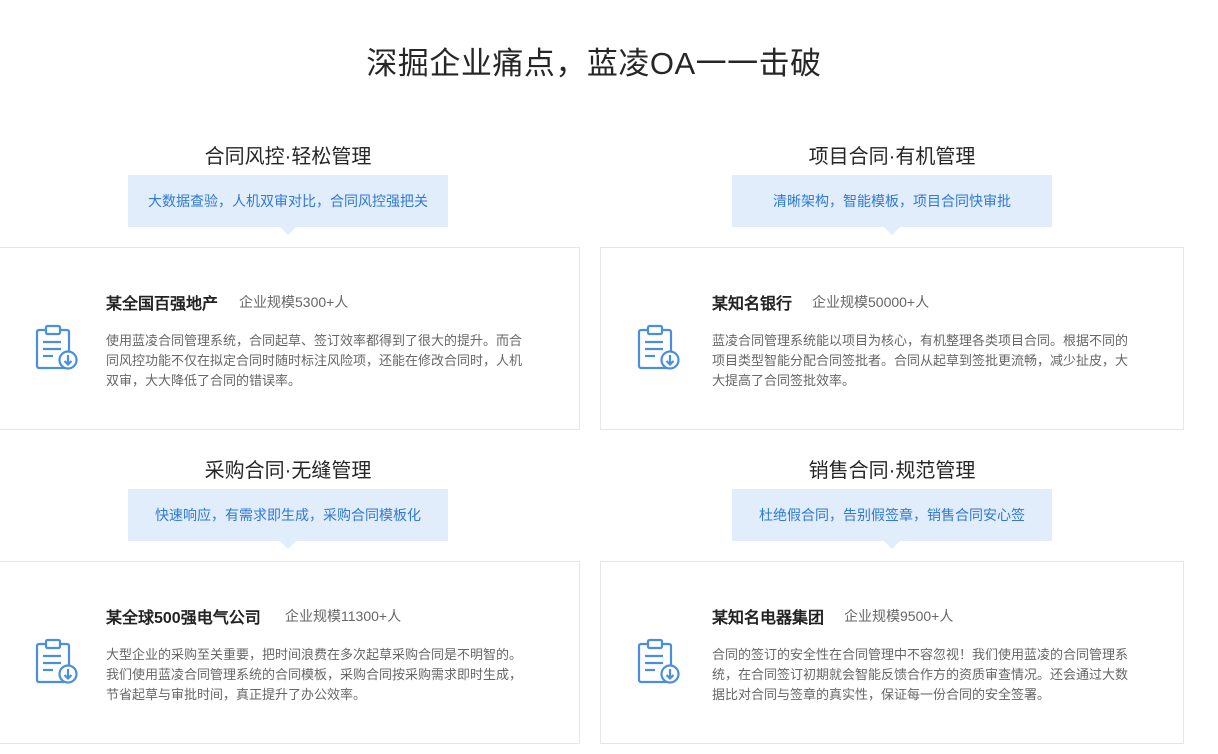 The image size is (1218, 754). What do you see at coordinates (343, 616) in the screenshot?
I see `company-scale: 企业规模11300+人` at bounding box center [343, 616].